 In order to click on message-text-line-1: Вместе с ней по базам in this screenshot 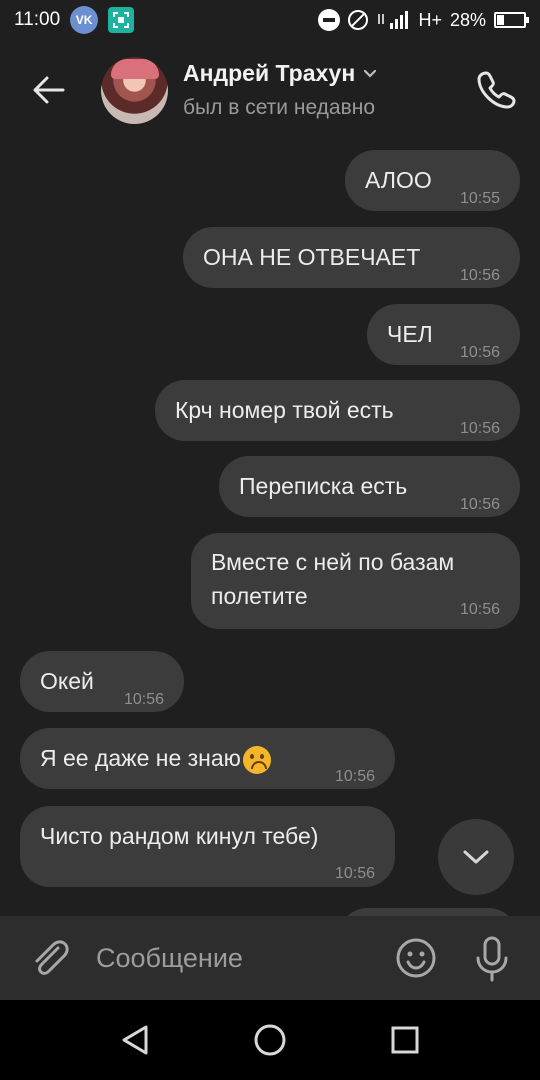, I will do `click(333, 562)`.